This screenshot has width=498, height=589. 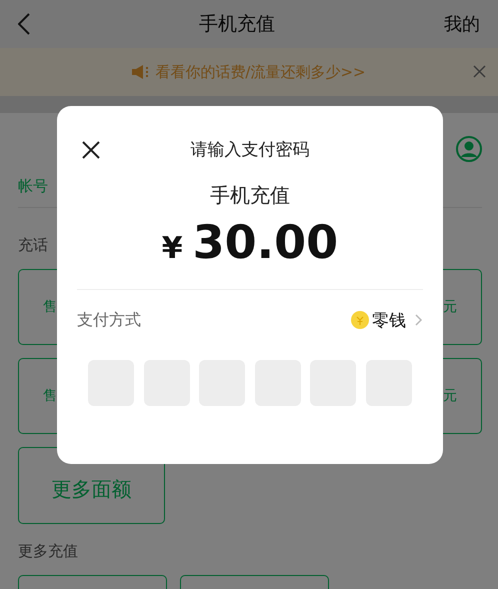 What do you see at coordinates (24, 24) in the screenshot?
I see `back-icon` at bounding box center [24, 24].